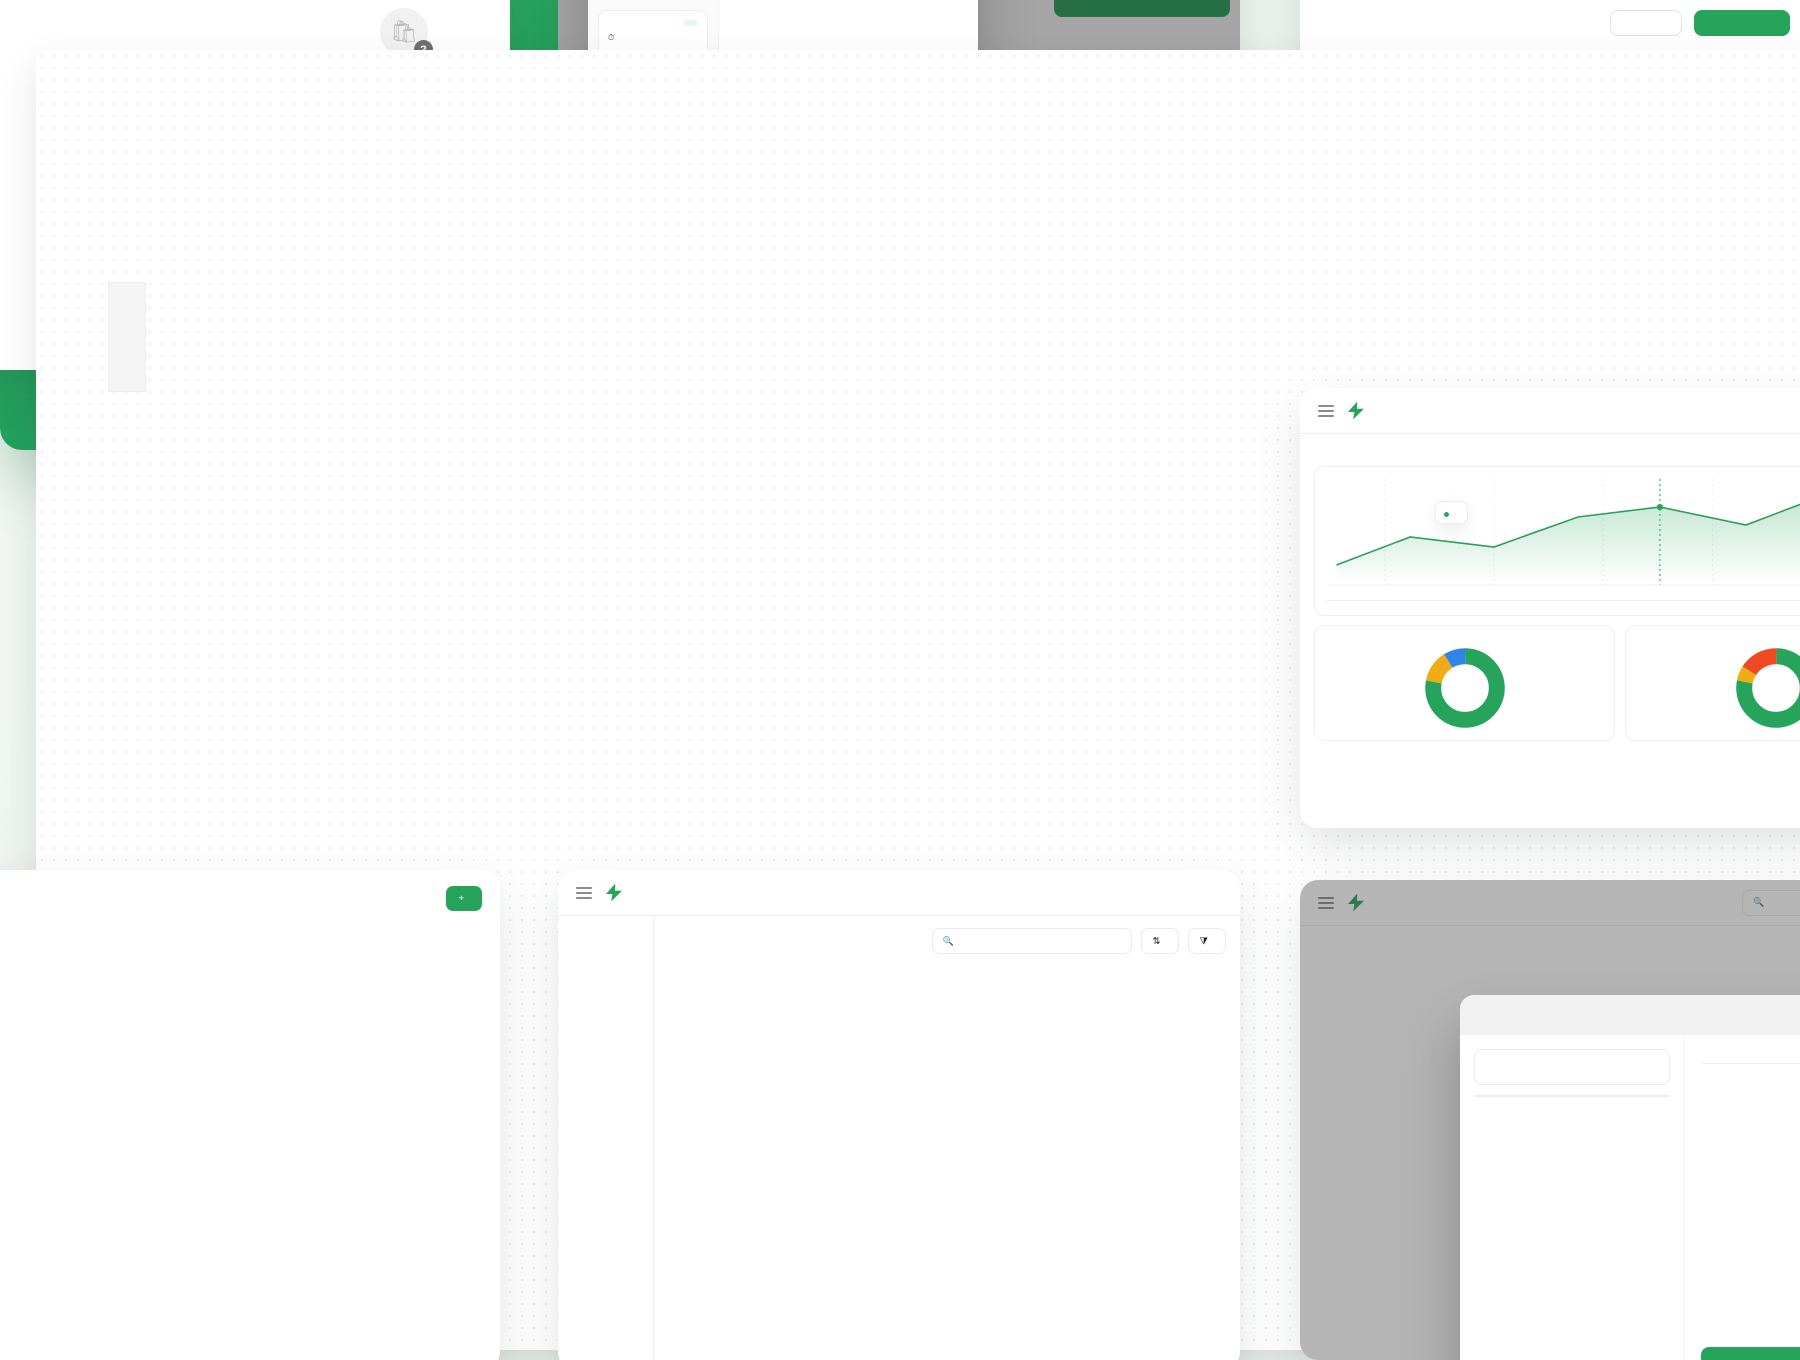 This screenshot has height=1360, width=1800. I want to click on payment-screen: 🔍 ›, so click(1550, 1120).